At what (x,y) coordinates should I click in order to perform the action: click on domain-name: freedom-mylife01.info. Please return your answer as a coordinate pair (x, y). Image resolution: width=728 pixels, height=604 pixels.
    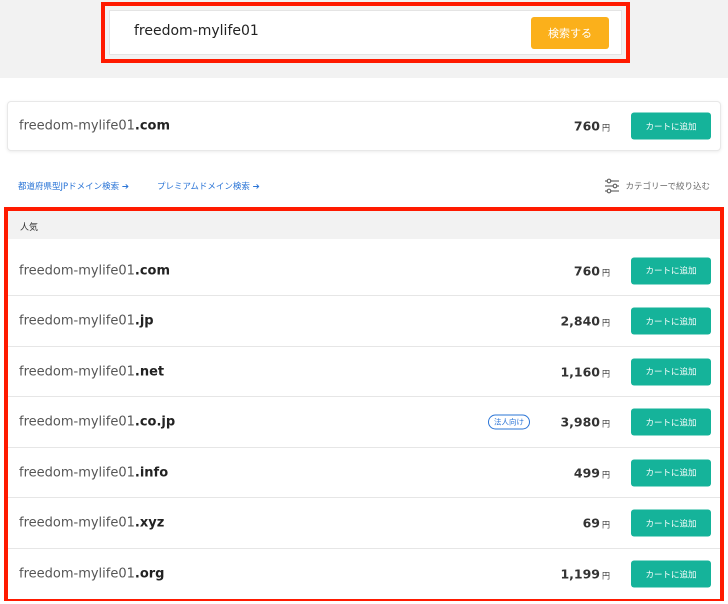
    Looking at the image, I should click on (94, 472).